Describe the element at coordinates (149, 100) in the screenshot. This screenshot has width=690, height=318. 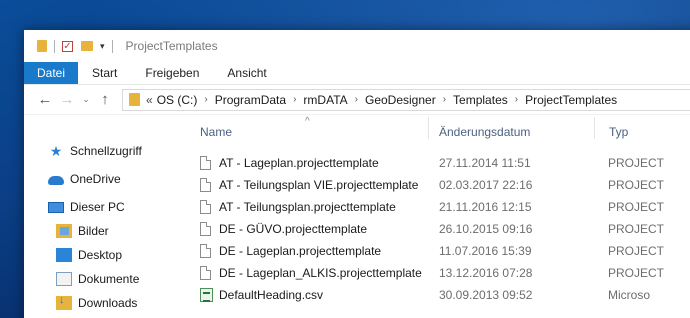
I see `overflow-chevron-icon: «` at that location.